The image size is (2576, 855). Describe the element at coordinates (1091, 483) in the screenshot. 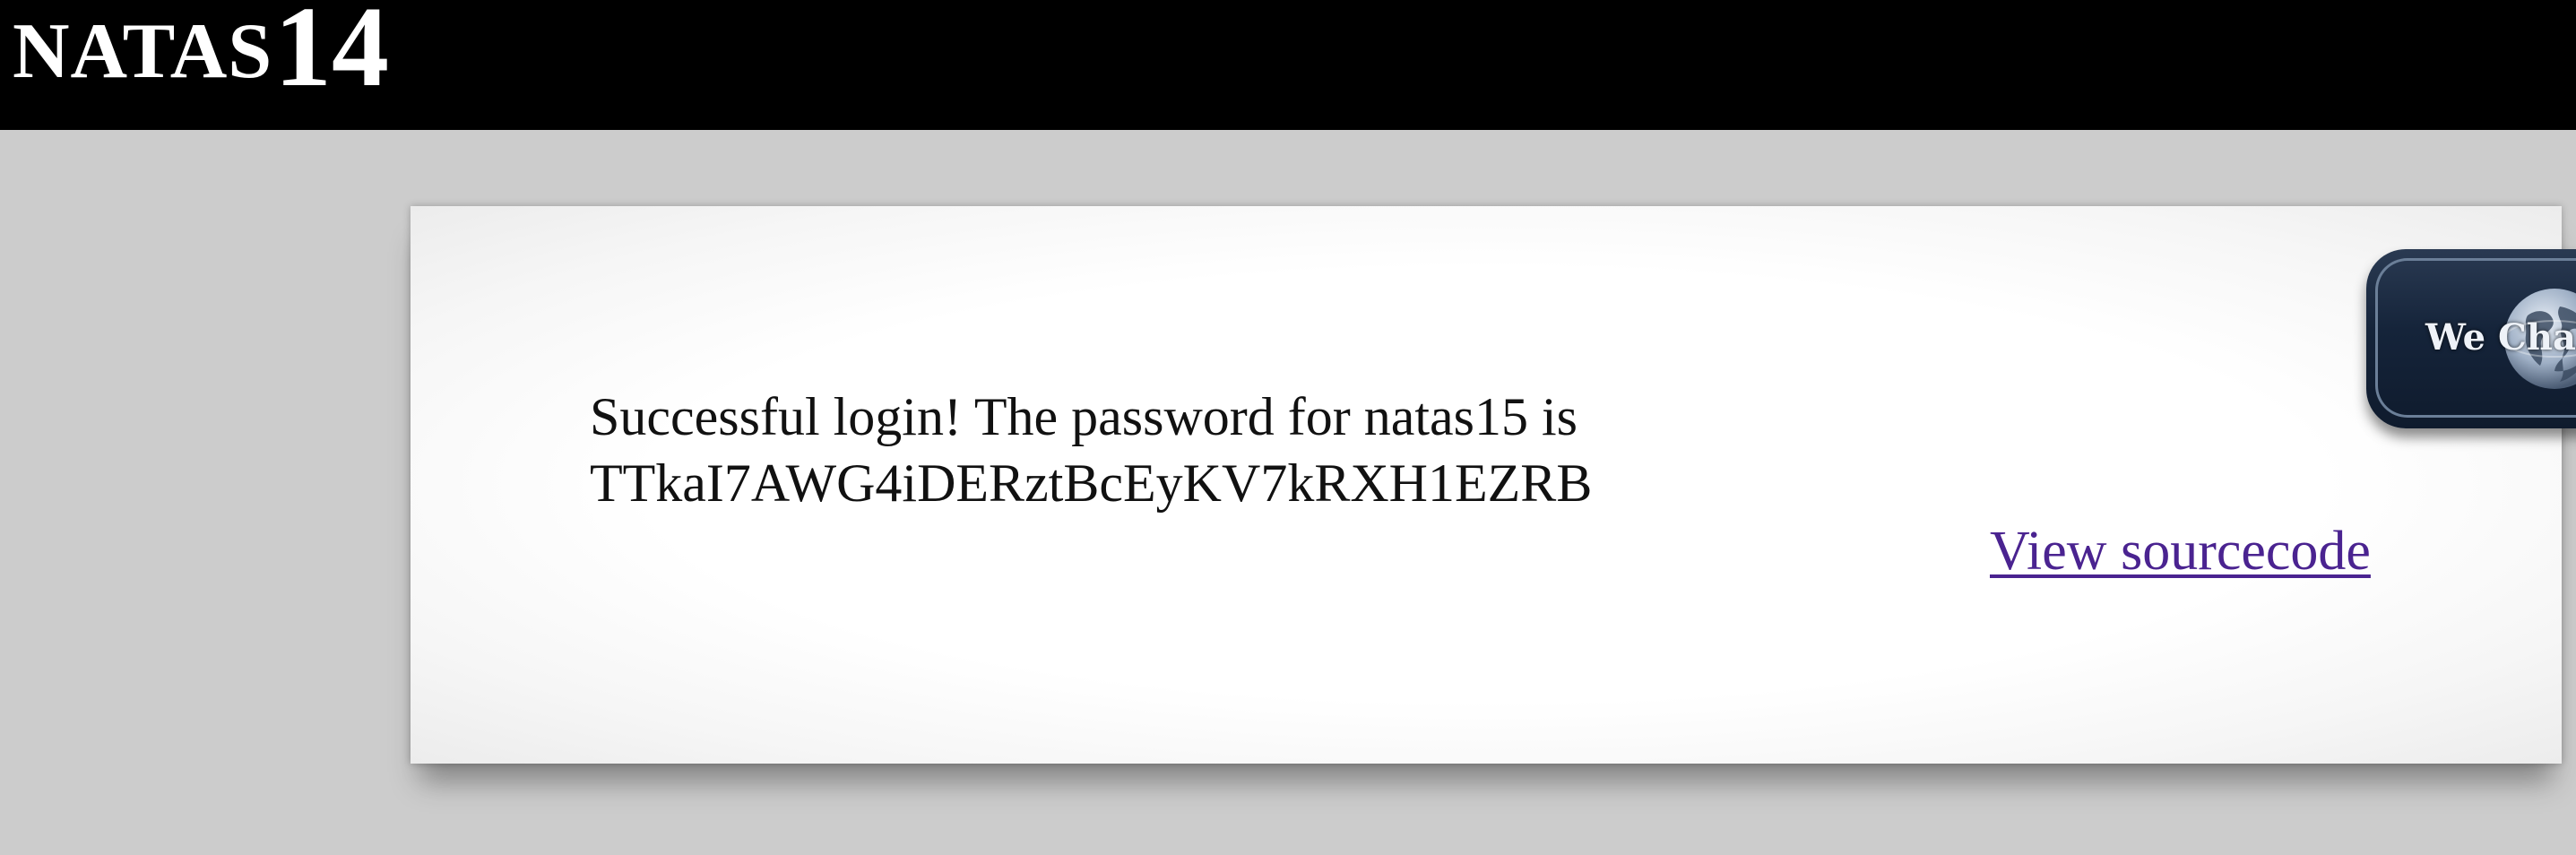

I see `password-text: TTkaI7AWG4iDERztBcEyKV7kRXH1EZRB` at that location.